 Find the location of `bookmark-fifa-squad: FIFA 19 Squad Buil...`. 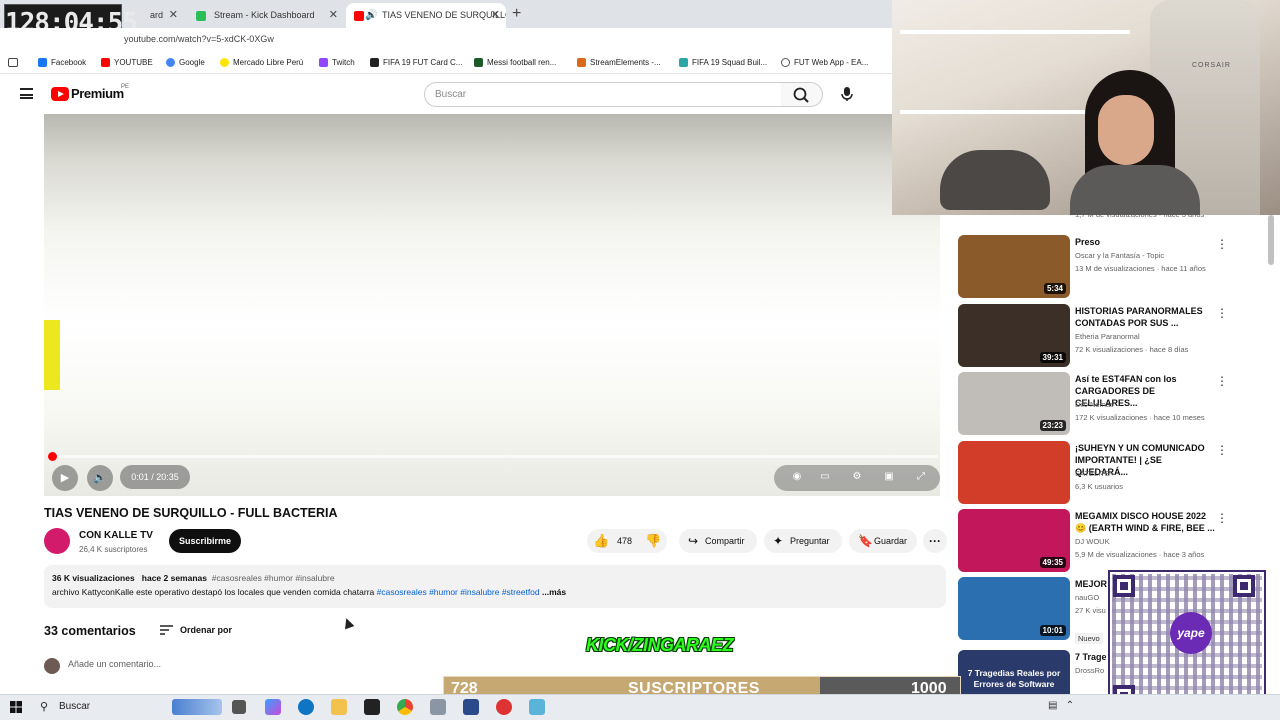

bookmark-fifa-squad: FIFA 19 Squad Buil... is located at coordinates (723, 62).